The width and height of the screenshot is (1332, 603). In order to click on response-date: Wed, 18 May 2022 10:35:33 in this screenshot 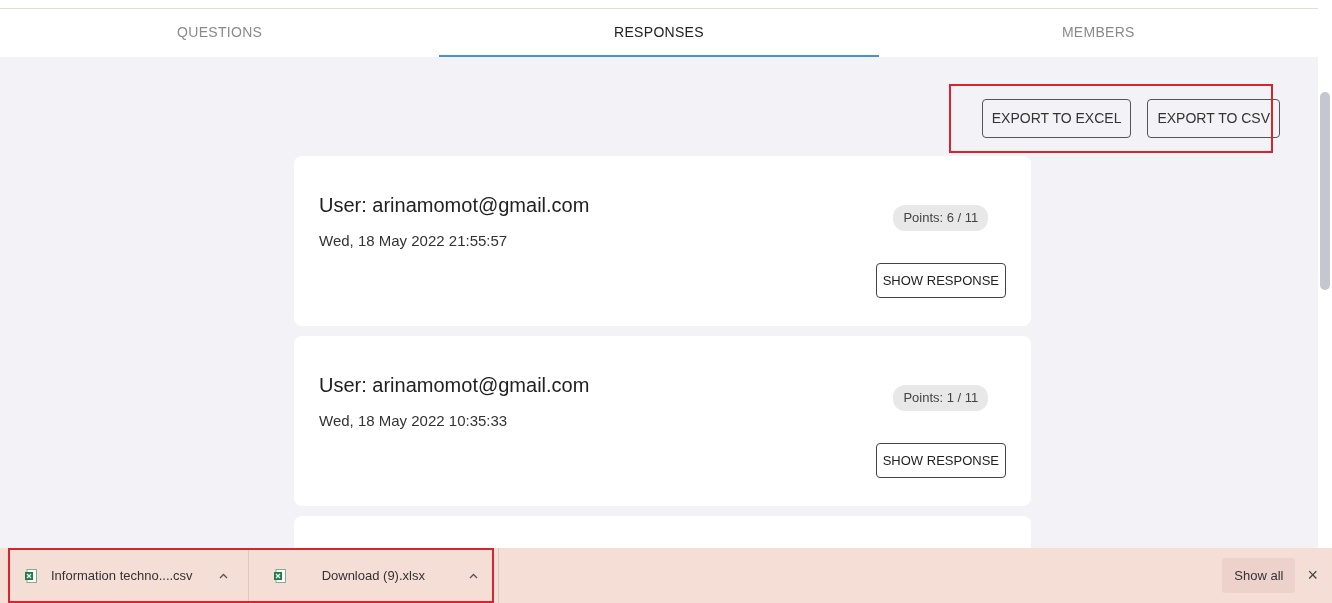, I will do `click(414, 421)`.